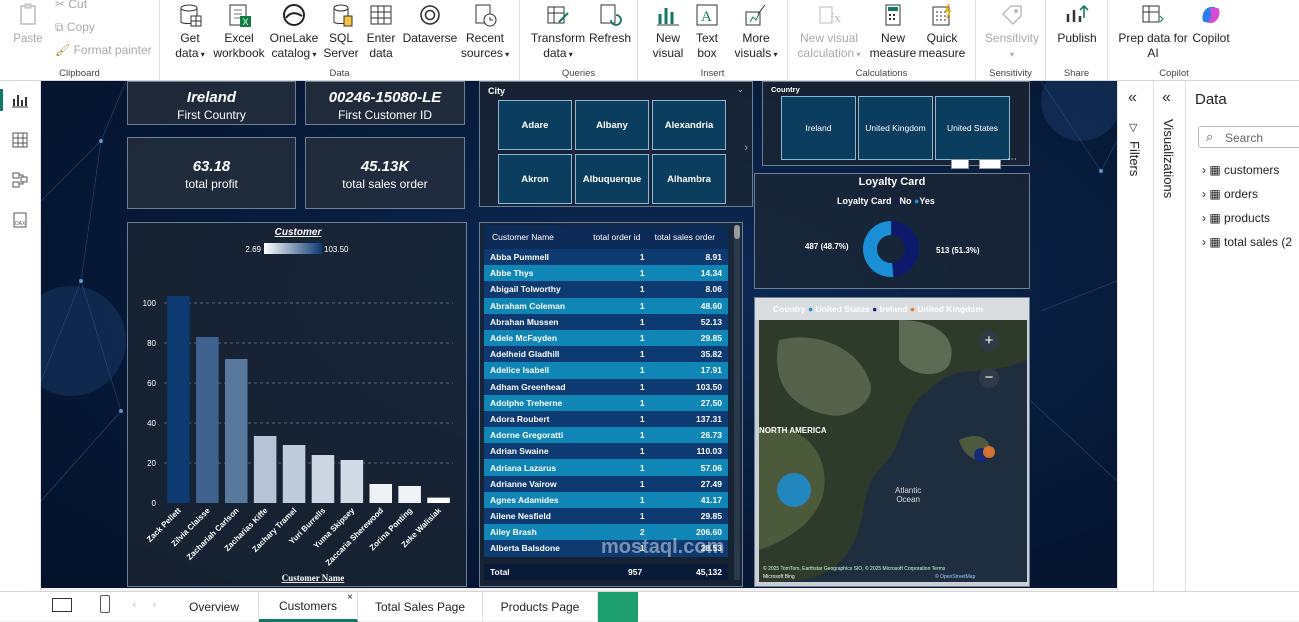  What do you see at coordinates (606, 370) in the screenshot?
I see `table-row: Adelice Isabell 1 17.91` at bounding box center [606, 370].